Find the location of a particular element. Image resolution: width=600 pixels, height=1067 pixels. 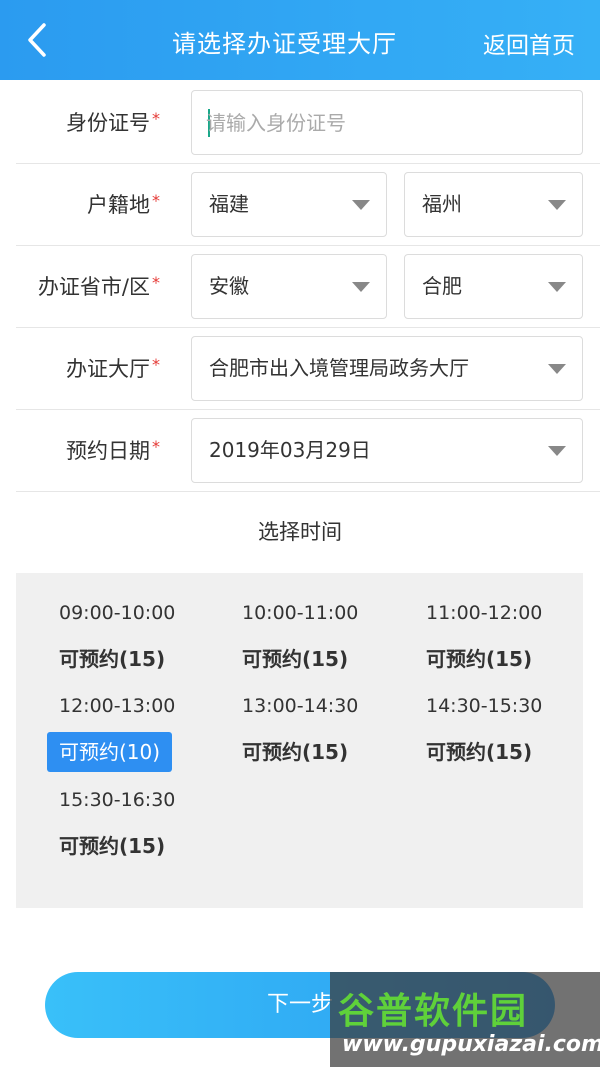

watermark-url: www.gupuxiazai.com is located at coordinates (471, 1044).